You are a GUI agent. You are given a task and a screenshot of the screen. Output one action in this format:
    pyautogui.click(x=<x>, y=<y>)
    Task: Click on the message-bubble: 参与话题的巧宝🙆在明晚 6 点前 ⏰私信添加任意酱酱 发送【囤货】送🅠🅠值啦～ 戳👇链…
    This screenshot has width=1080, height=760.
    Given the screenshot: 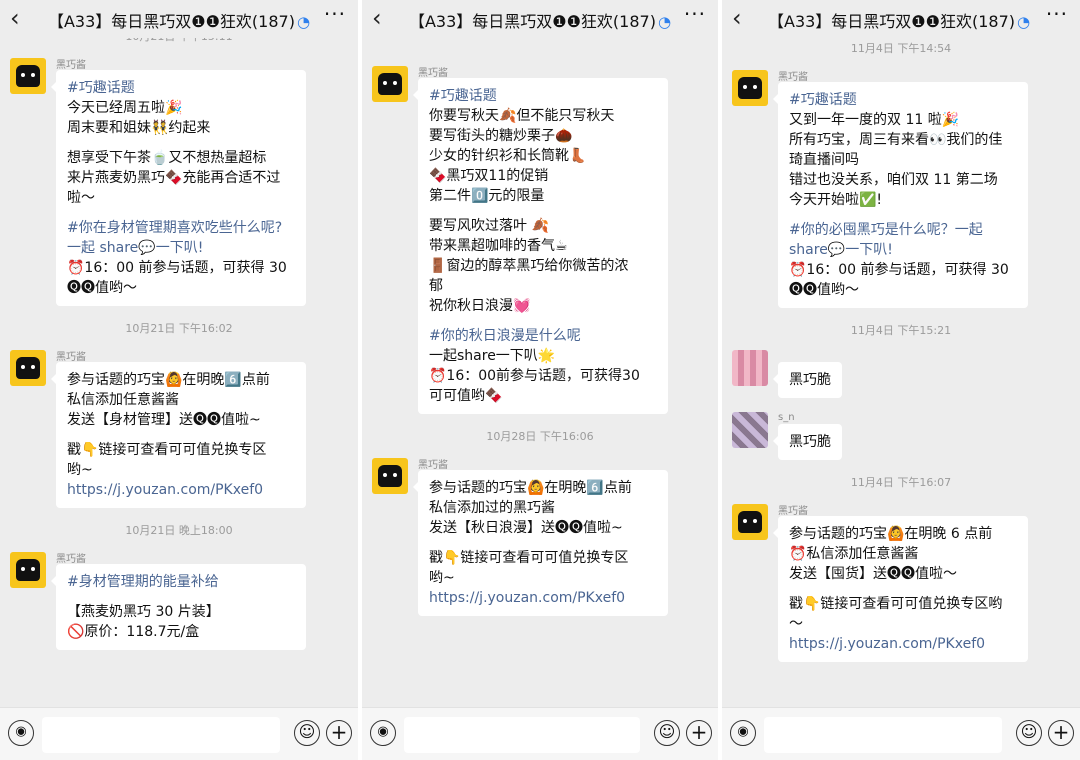 What is the action you would take?
    pyautogui.click(x=900, y=589)
    